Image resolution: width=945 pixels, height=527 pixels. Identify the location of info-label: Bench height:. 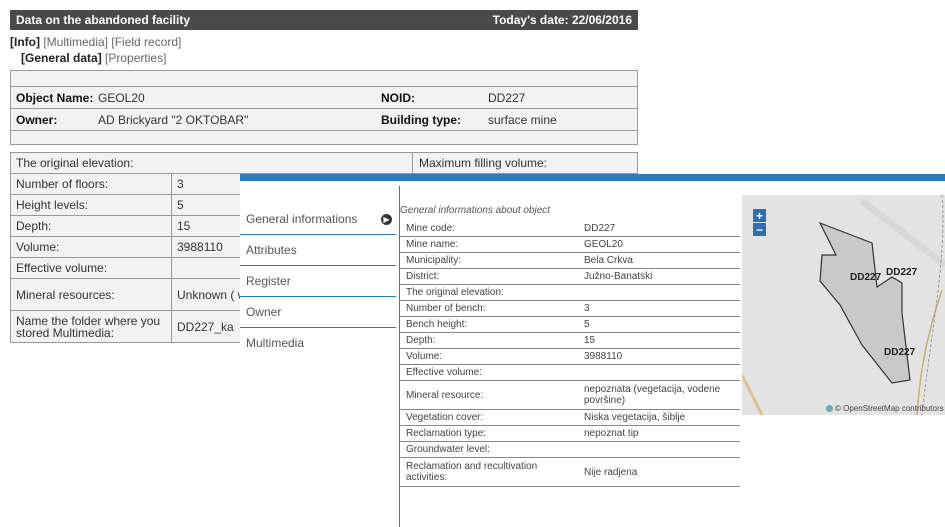
(489, 324).